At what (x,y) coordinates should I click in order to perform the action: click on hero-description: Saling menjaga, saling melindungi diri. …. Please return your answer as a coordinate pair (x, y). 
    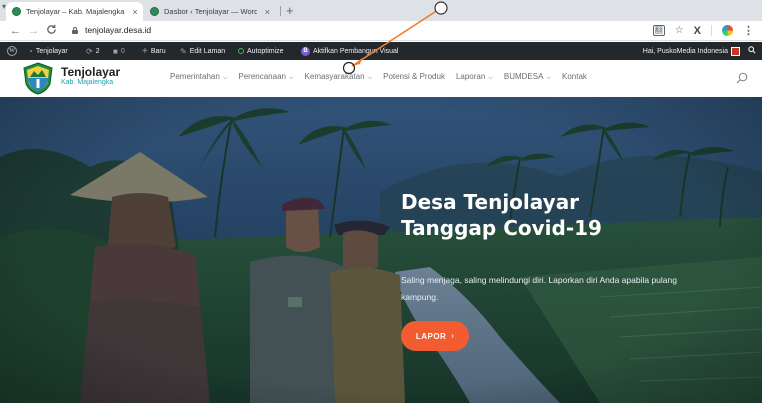
    Looking at the image, I should click on (539, 288).